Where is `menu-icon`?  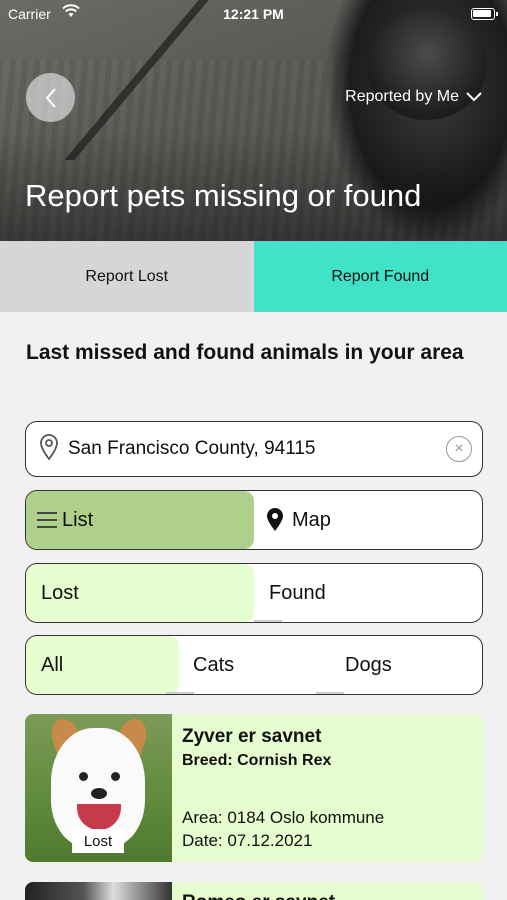
menu-icon is located at coordinates (47, 520).